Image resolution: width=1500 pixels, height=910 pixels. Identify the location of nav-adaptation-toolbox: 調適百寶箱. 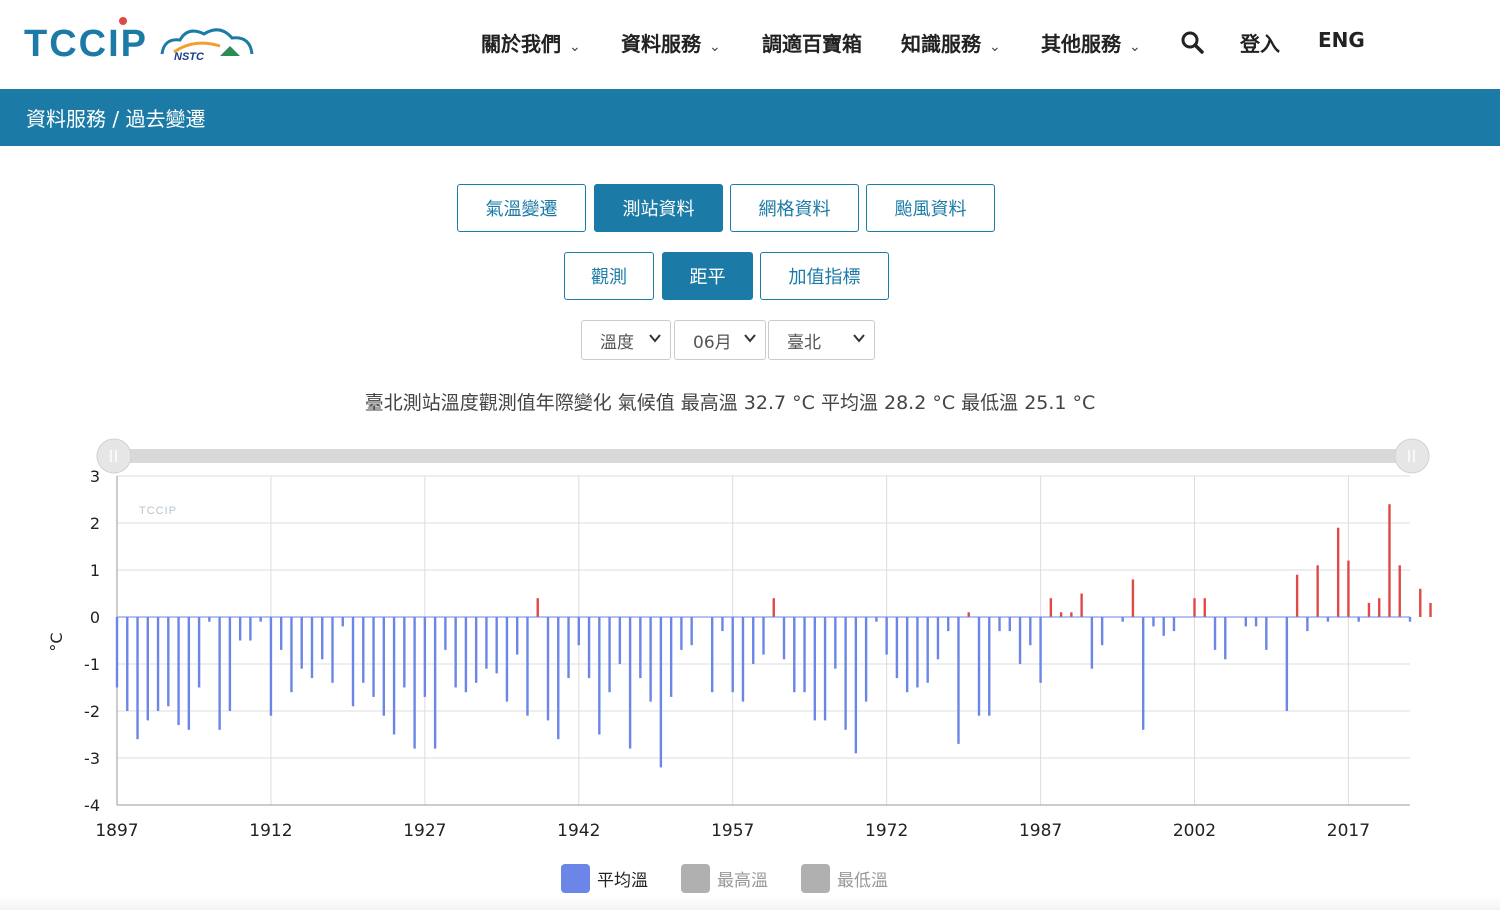
(812, 42).